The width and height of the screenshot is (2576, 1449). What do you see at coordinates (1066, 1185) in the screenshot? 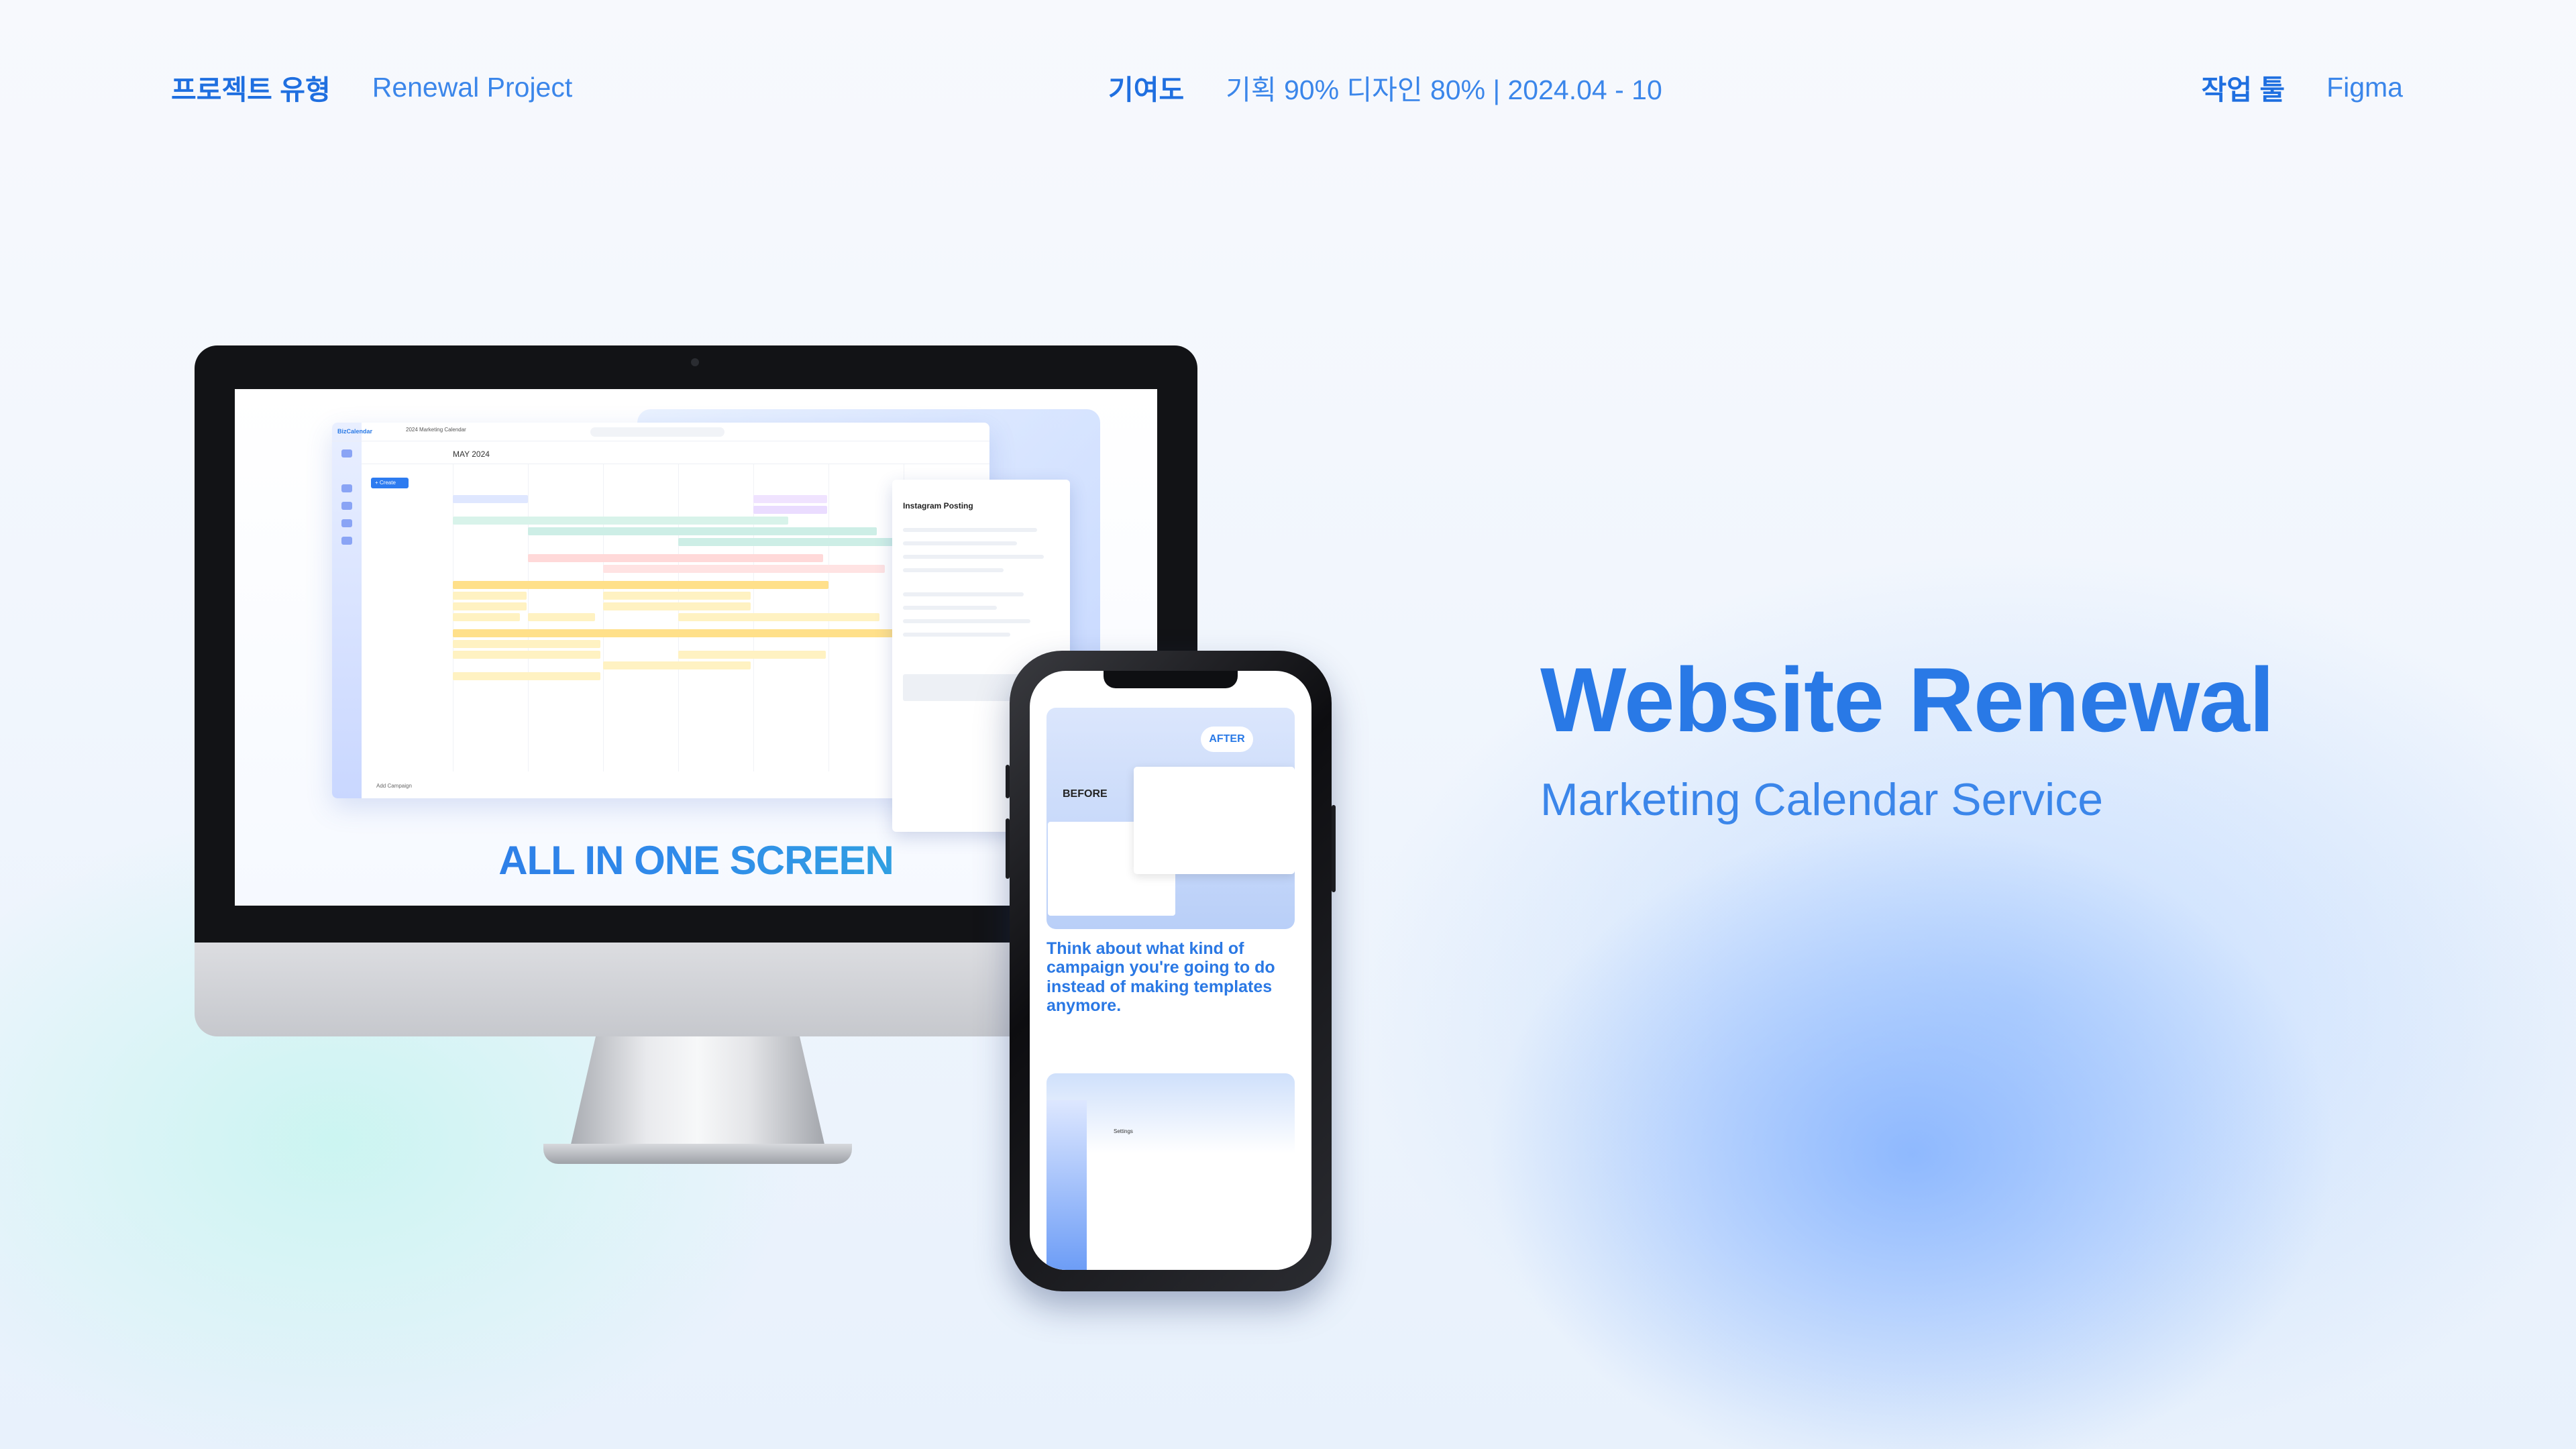
I see `settings-sidebar` at bounding box center [1066, 1185].